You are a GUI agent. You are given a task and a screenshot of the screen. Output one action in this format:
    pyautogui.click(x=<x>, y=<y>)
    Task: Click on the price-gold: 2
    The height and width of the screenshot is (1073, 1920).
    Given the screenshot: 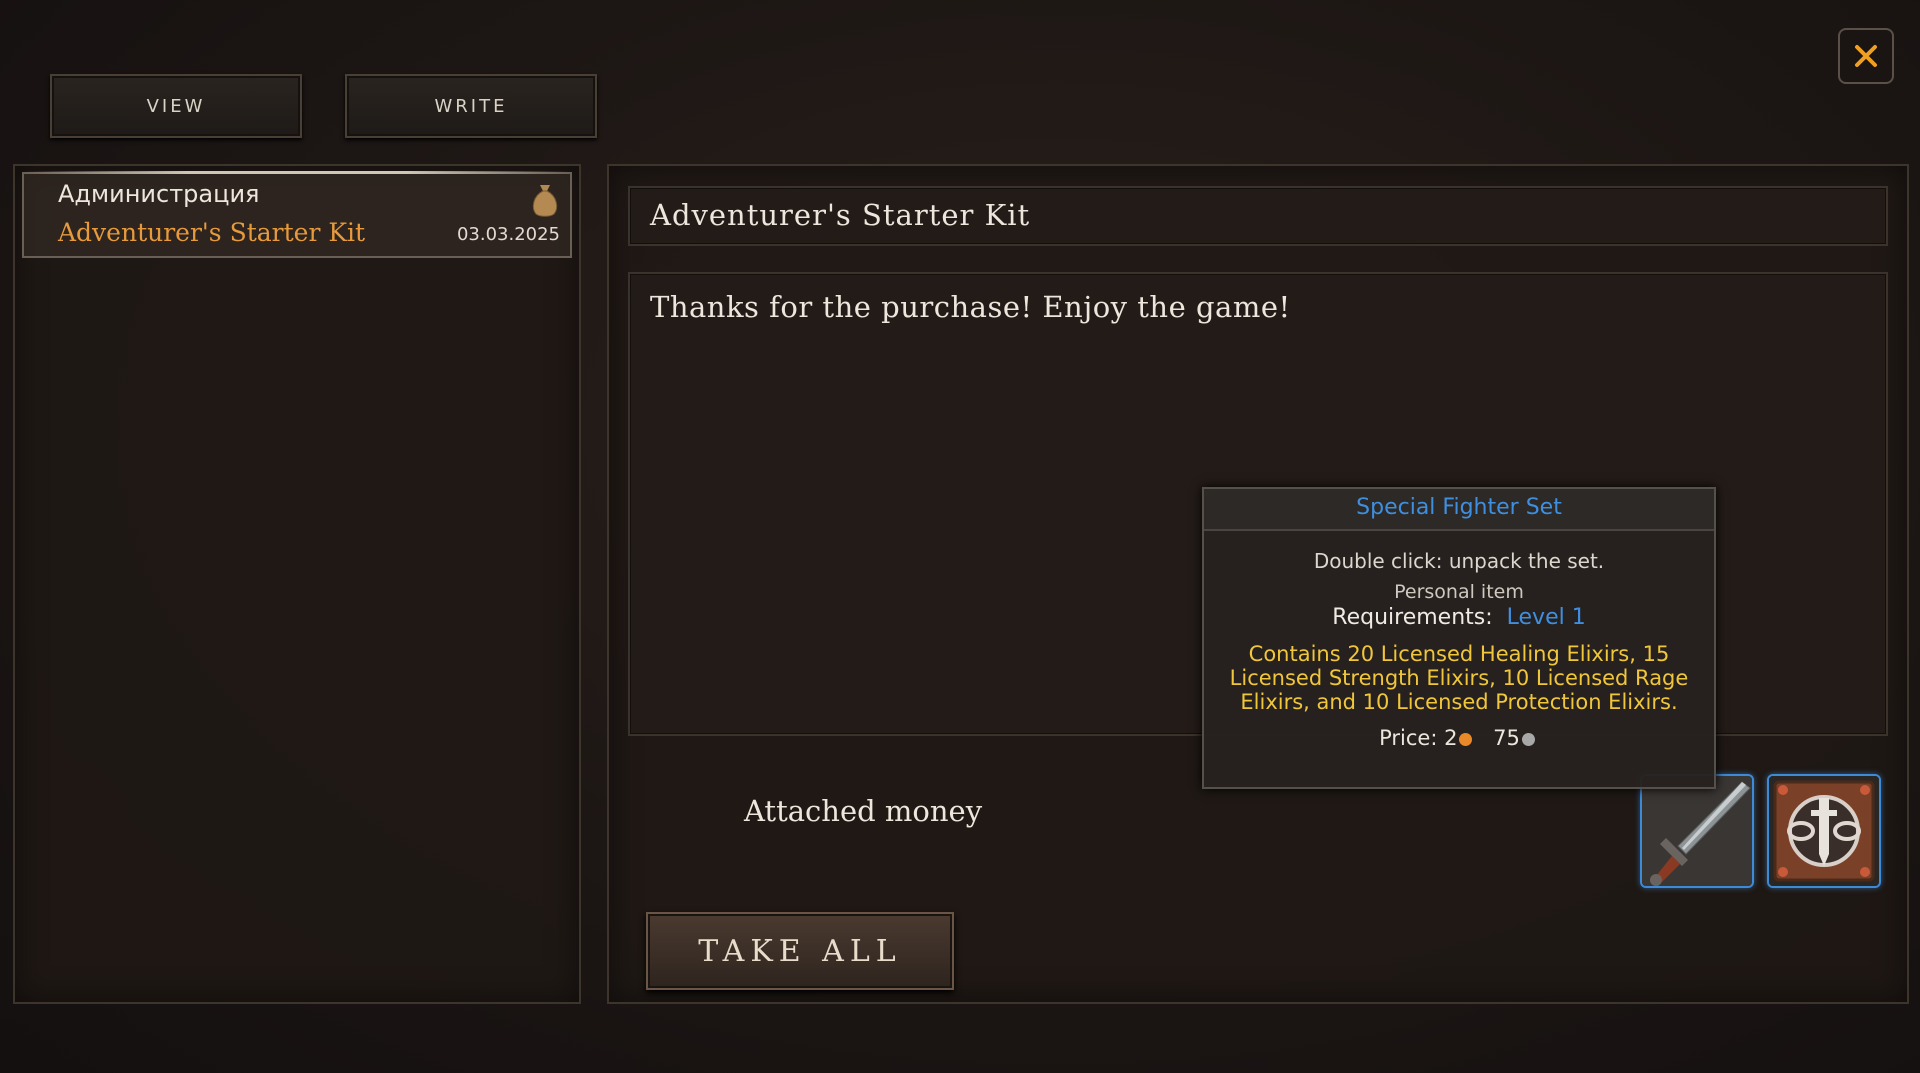 What is the action you would take?
    pyautogui.click(x=1451, y=738)
    